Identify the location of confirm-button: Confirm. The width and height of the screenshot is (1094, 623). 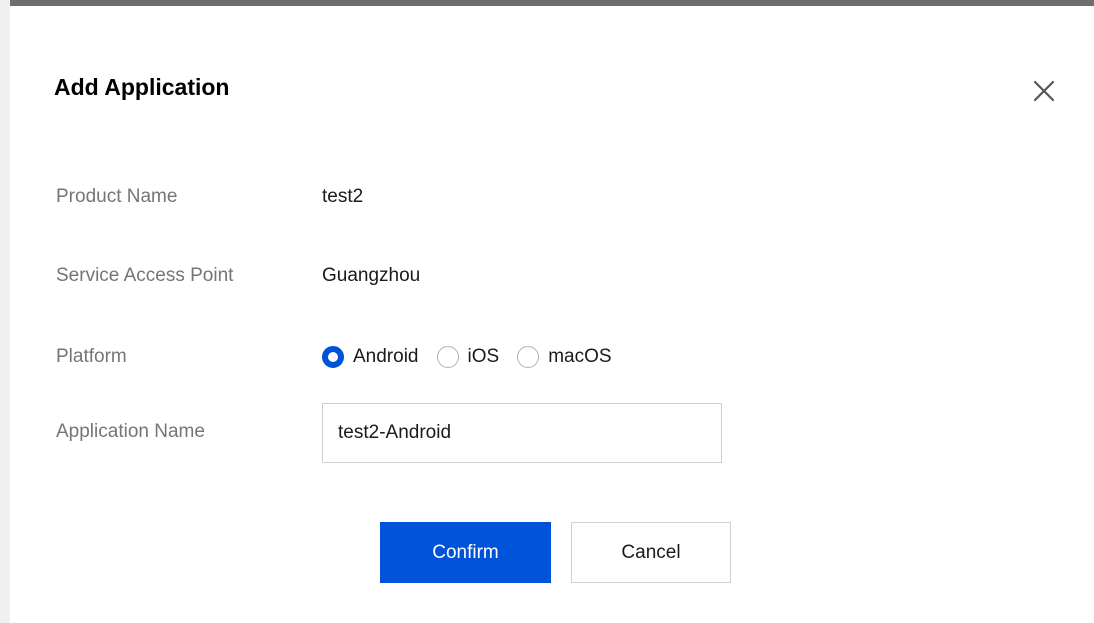
(465, 552).